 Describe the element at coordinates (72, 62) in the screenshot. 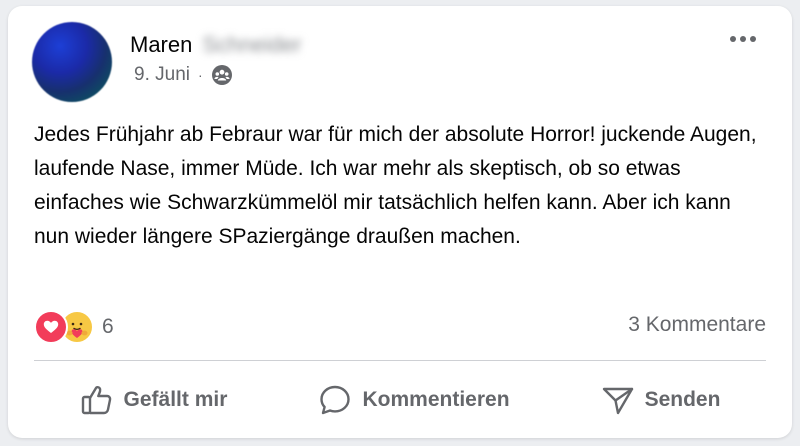

I see `avatar` at that location.